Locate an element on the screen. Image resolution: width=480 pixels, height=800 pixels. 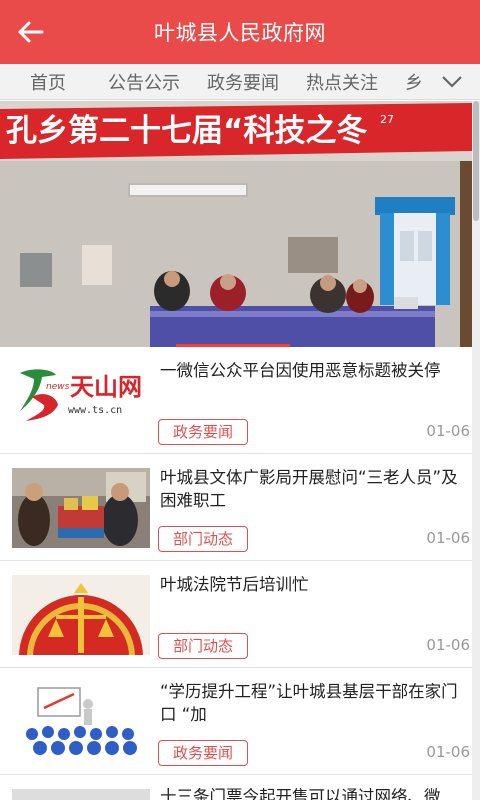
news-title: 十三条门票今起开售可以通过网络、微 is located at coordinates (312, 792).